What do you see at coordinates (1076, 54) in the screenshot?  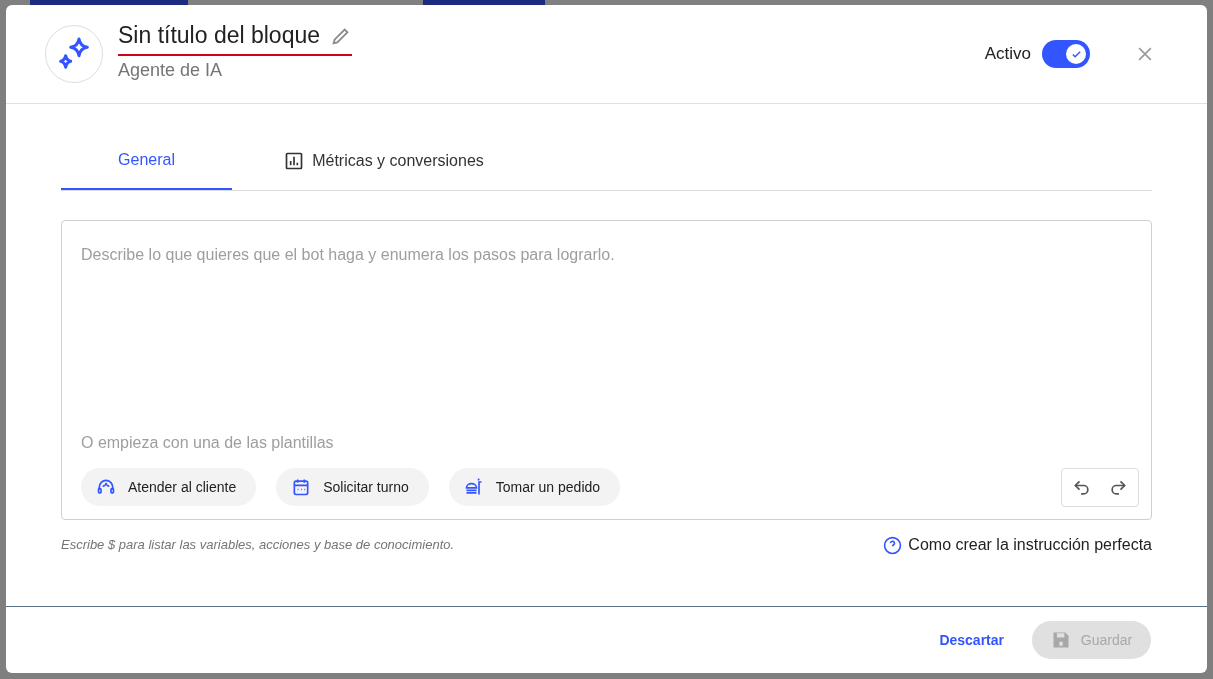 I see `check-icon` at bounding box center [1076, 54].